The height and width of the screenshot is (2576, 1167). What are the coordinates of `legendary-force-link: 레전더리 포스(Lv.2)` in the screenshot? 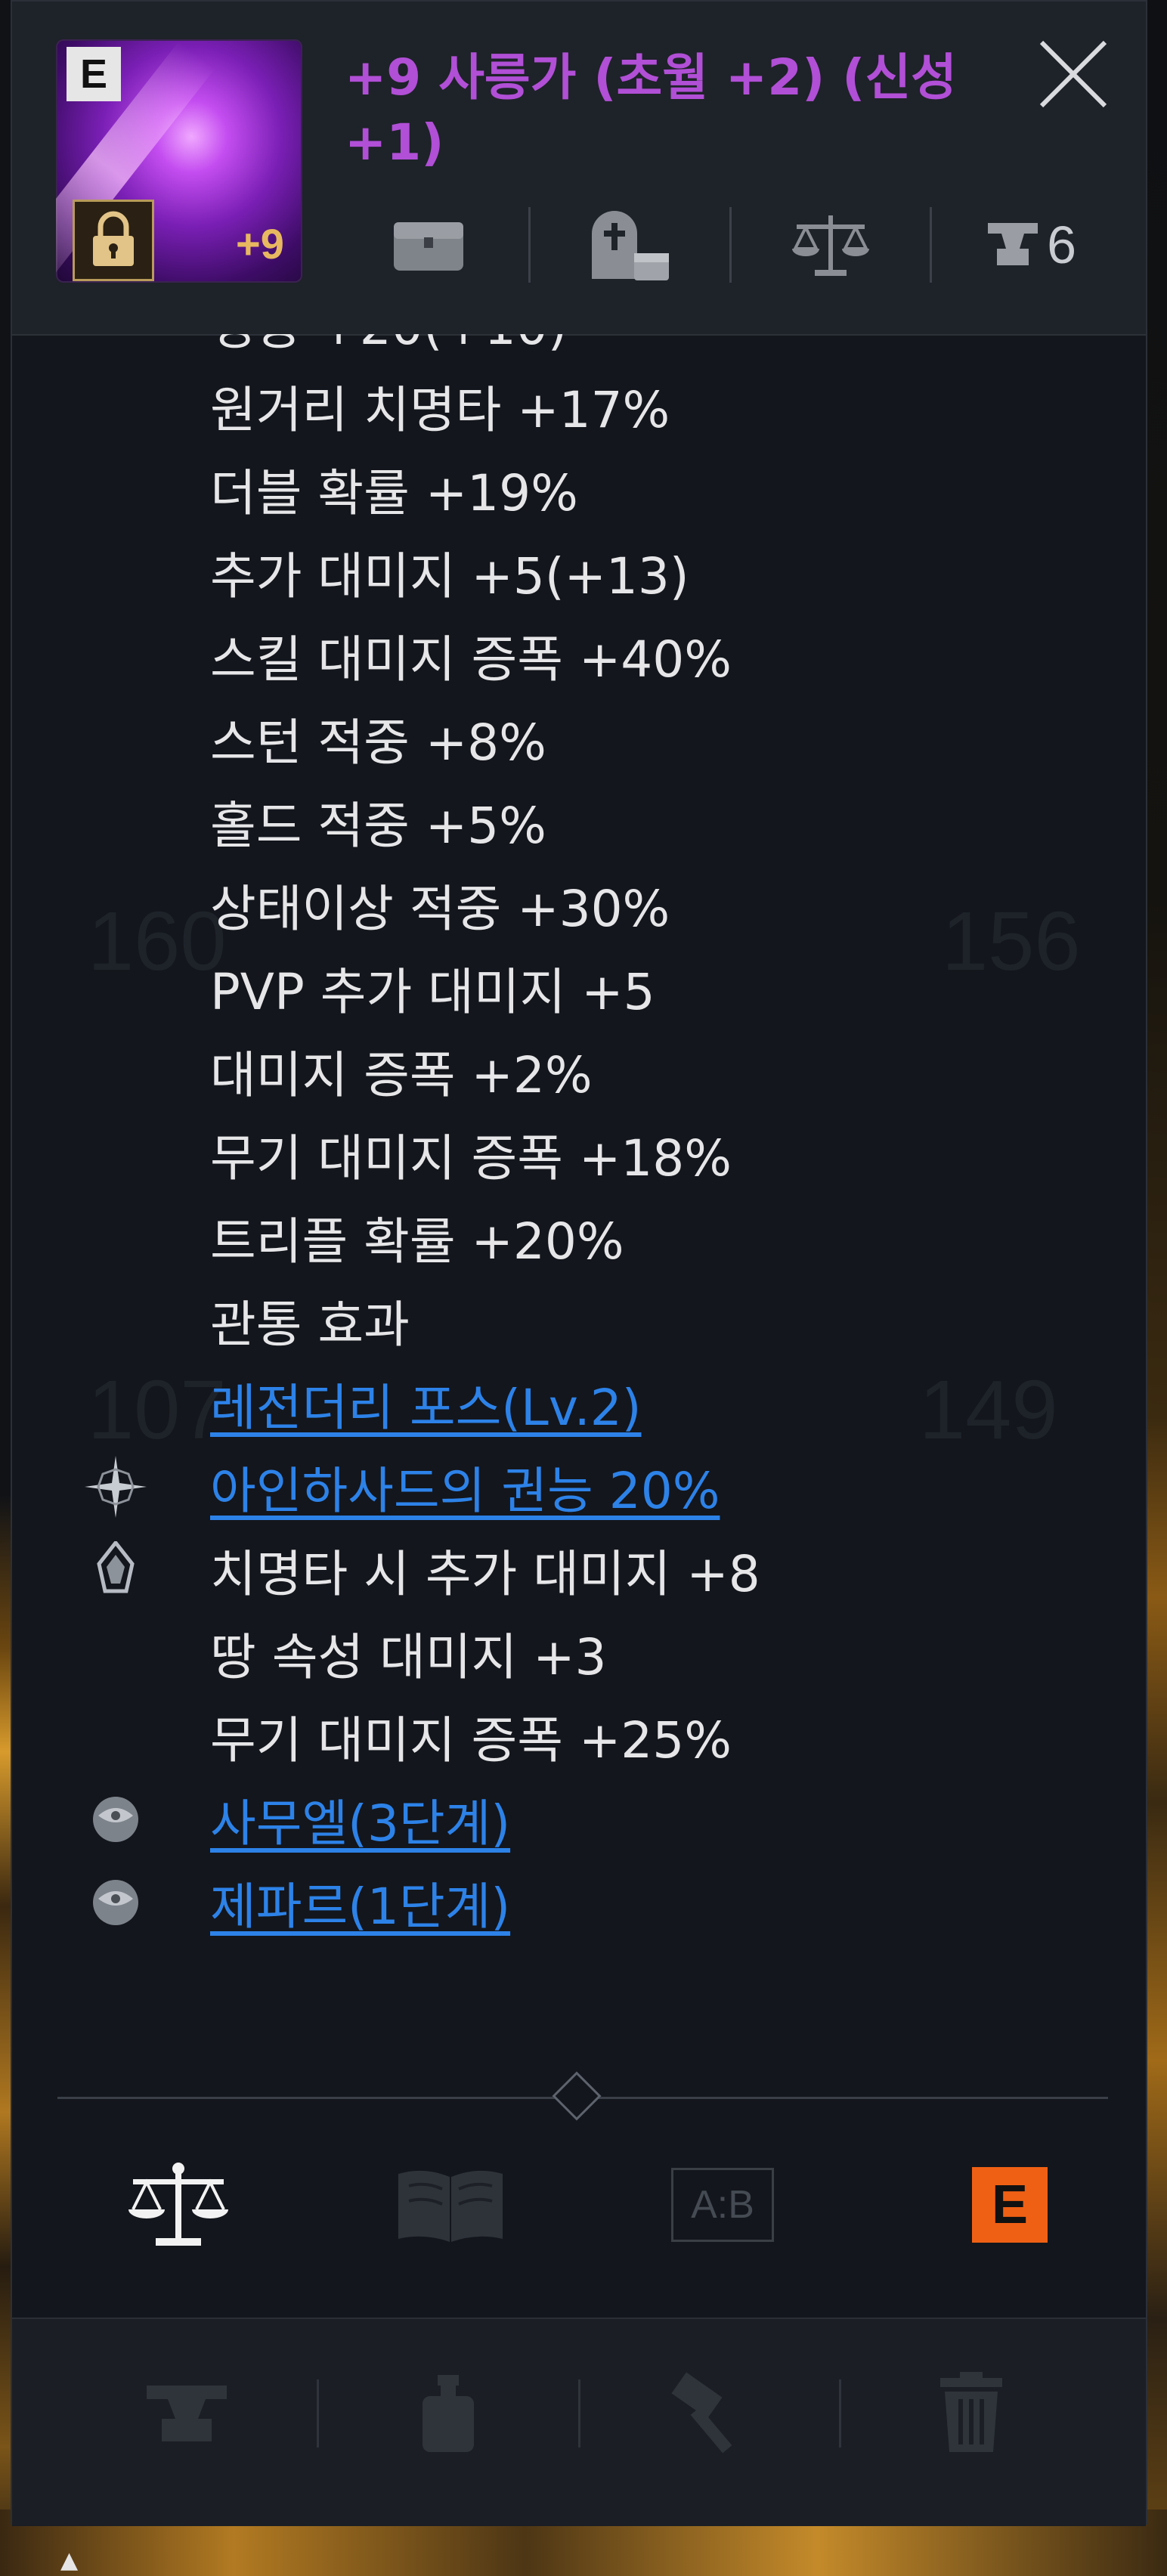 It's located at (579, 1403).